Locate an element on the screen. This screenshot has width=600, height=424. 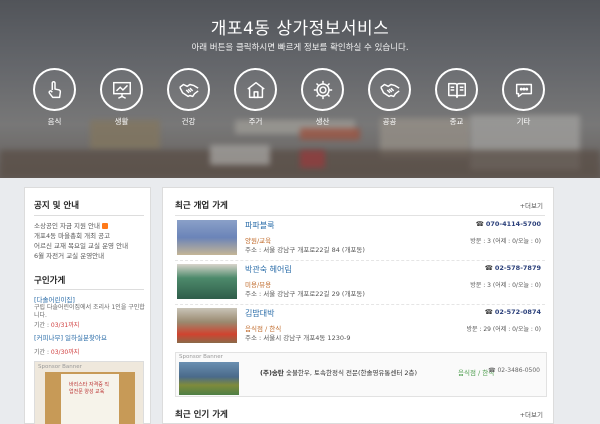
job-name: [커피나무] 일하실분찾아요 is located at coordinates (90, 337).